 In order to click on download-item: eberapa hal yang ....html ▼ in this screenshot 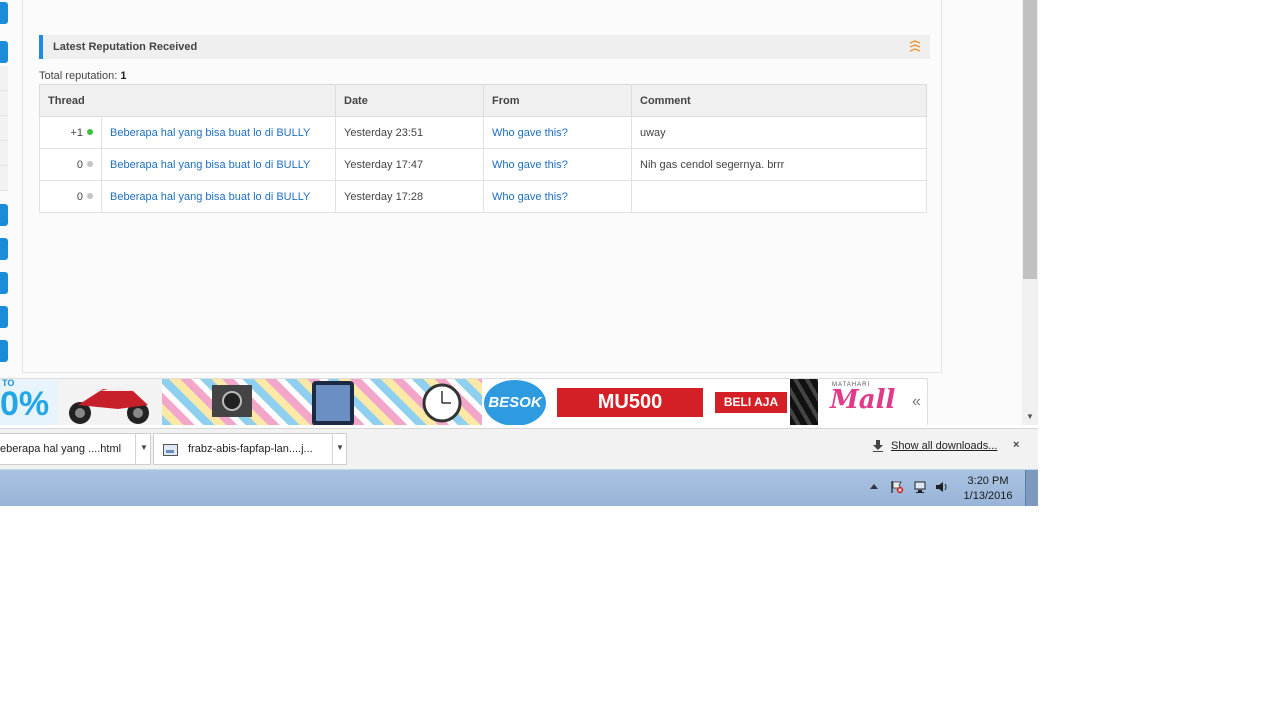, I will do `click(75, 449)`.